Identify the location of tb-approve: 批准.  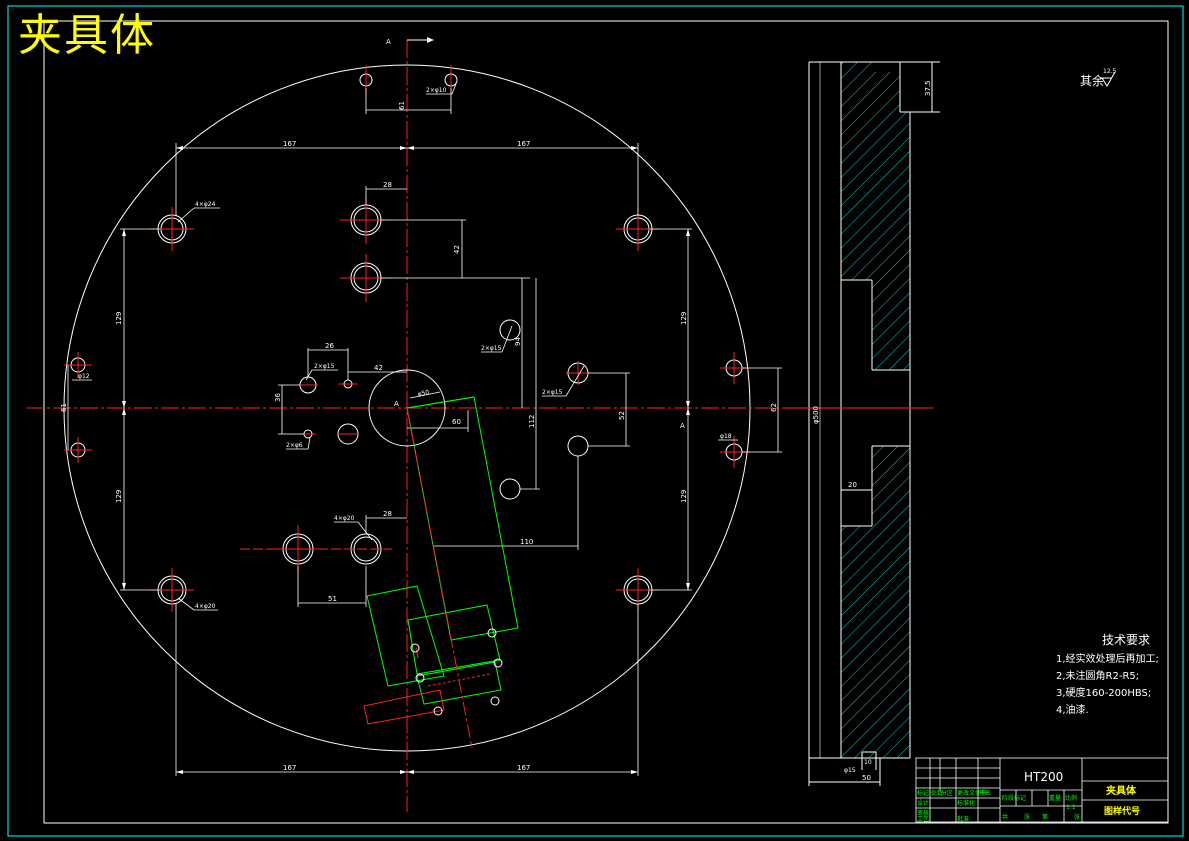
(963, 819).